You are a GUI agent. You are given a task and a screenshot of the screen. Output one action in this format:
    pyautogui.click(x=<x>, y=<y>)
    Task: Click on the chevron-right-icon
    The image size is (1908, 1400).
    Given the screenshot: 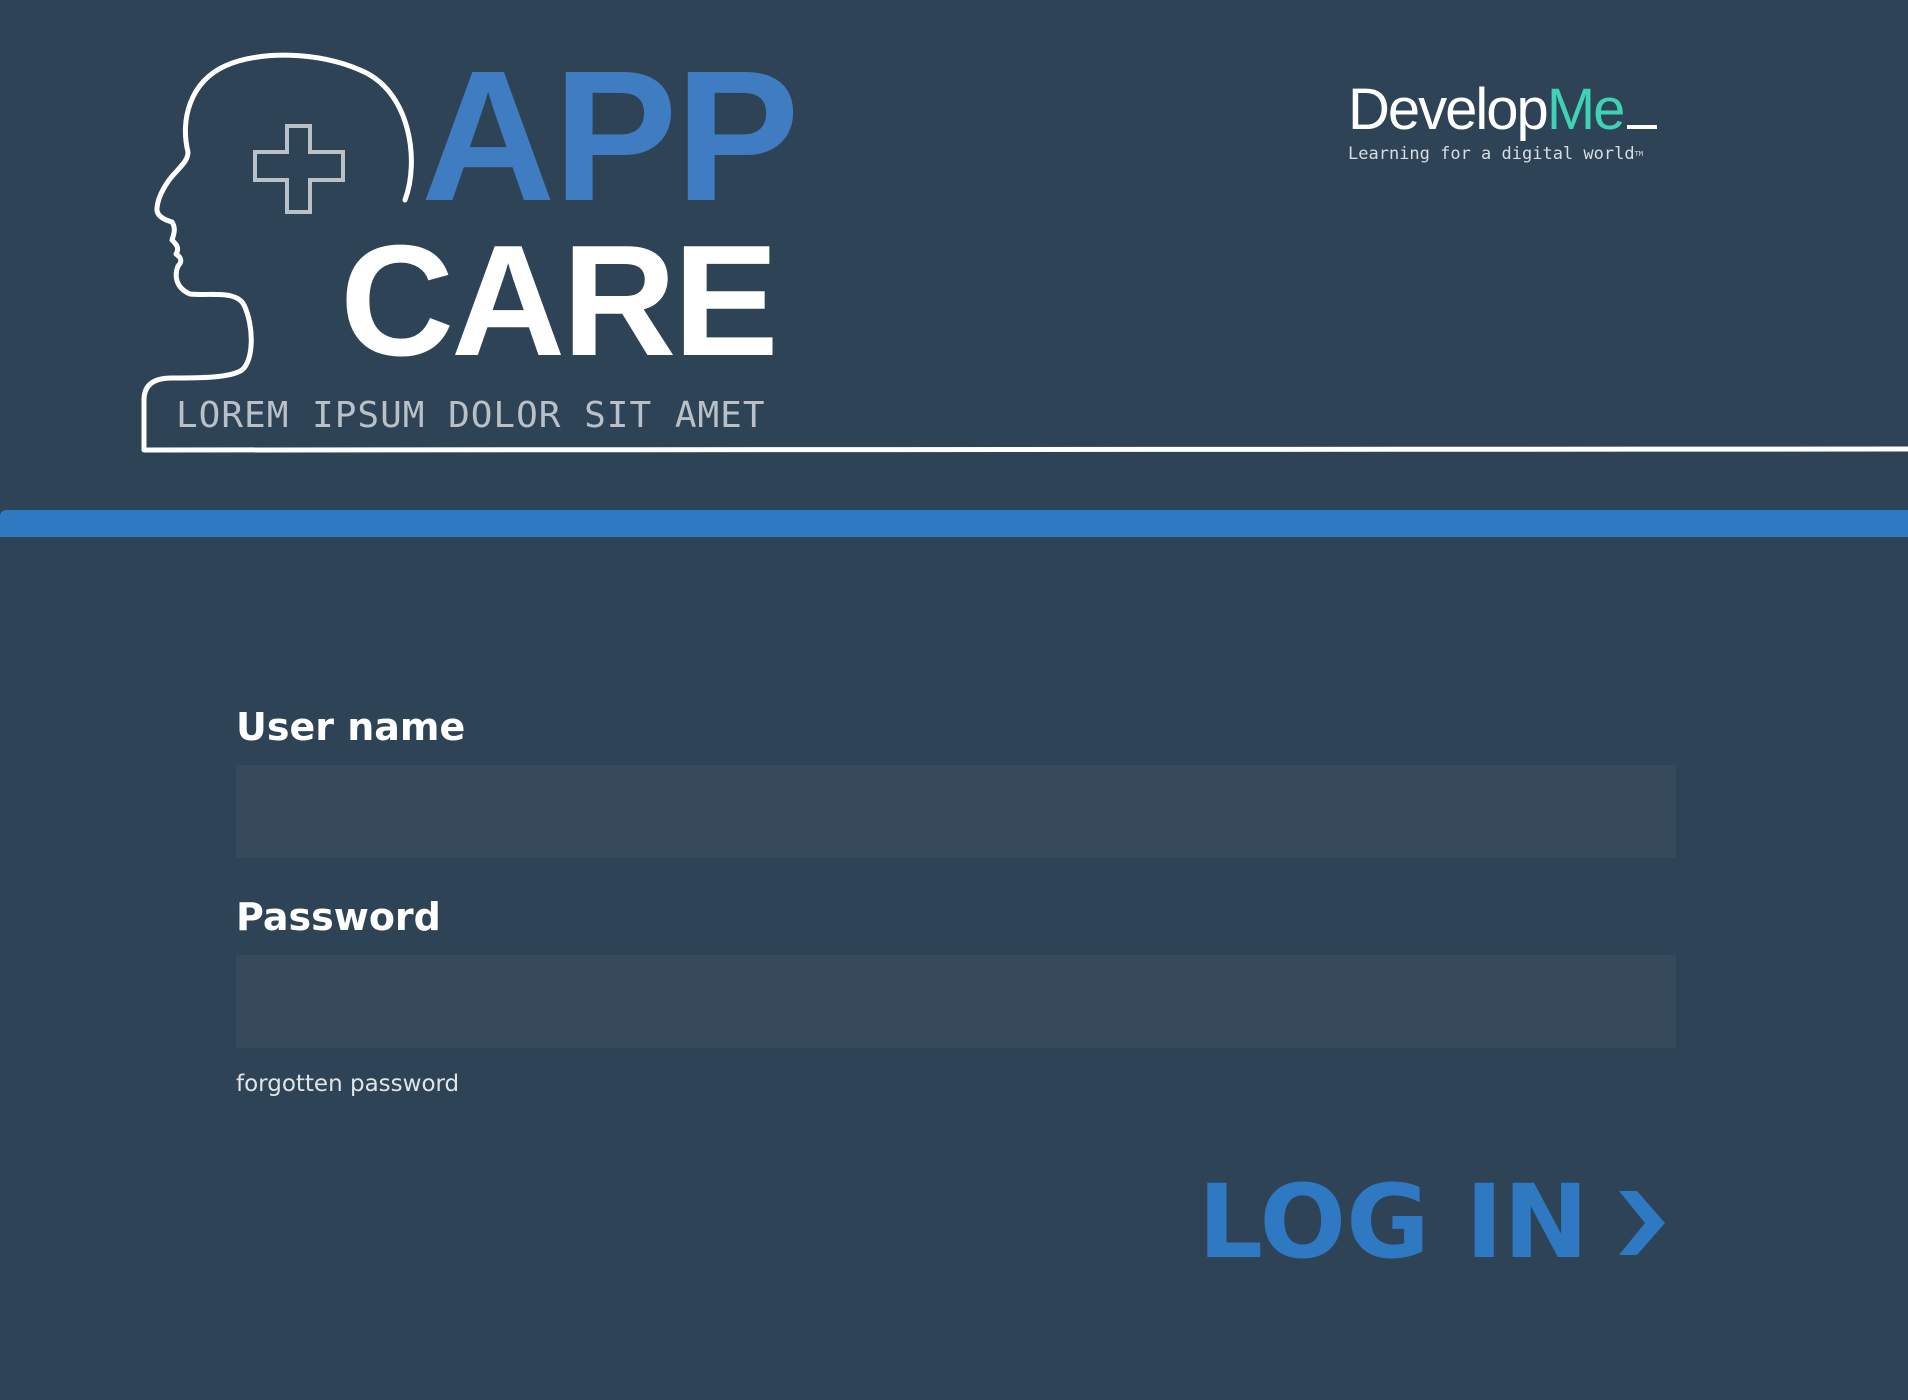 What is the action you would take?
    pyautogui.click(x=1641, y=1223)
    